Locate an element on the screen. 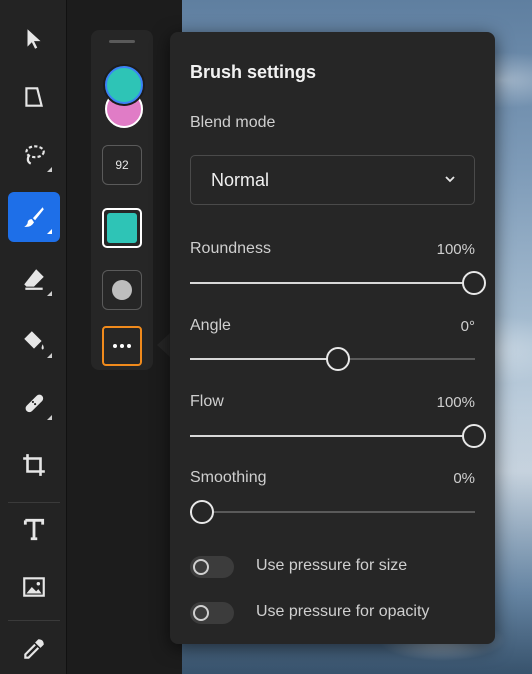  crop-tool-button is located at coordinates (34, 465).